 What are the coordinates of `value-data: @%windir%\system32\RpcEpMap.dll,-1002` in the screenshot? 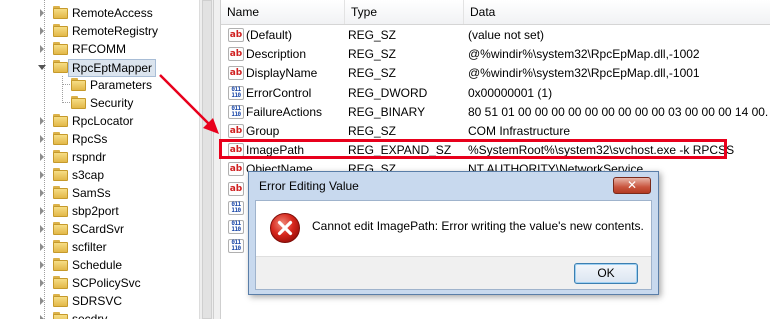 It's located at (584, 54).